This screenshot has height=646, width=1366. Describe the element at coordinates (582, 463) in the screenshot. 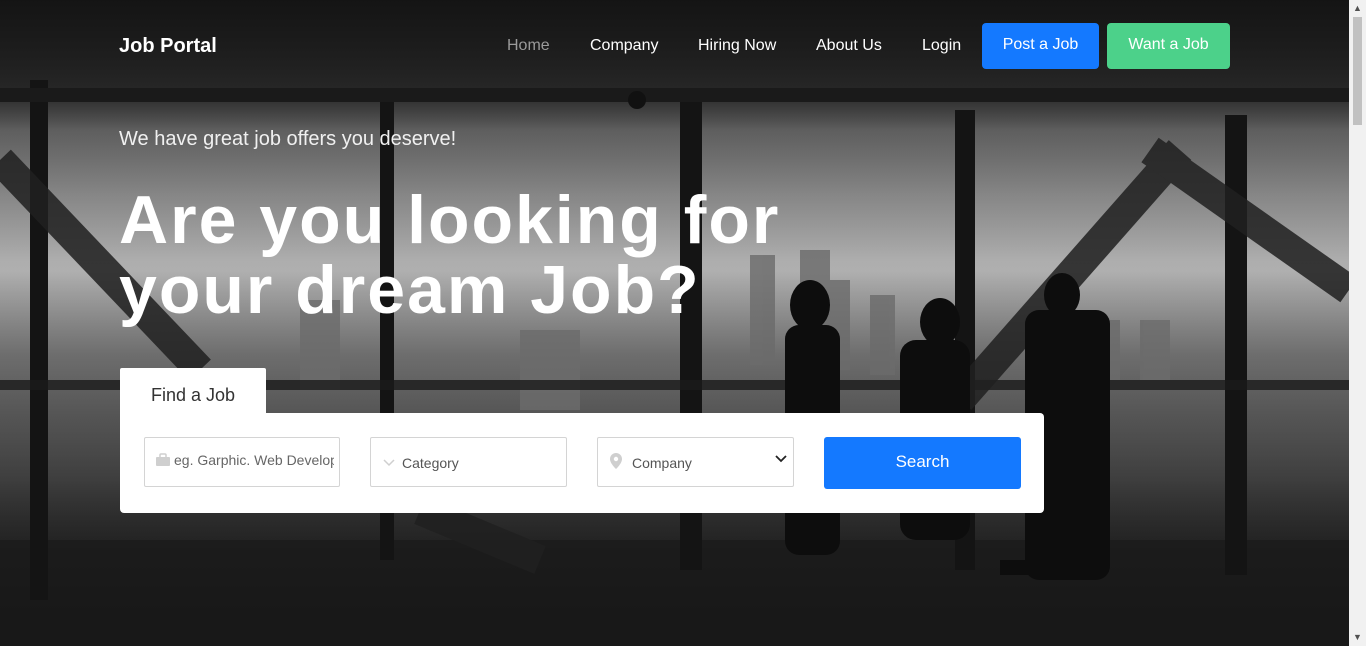

I see `job-search-form: Category Company Search` at that location.